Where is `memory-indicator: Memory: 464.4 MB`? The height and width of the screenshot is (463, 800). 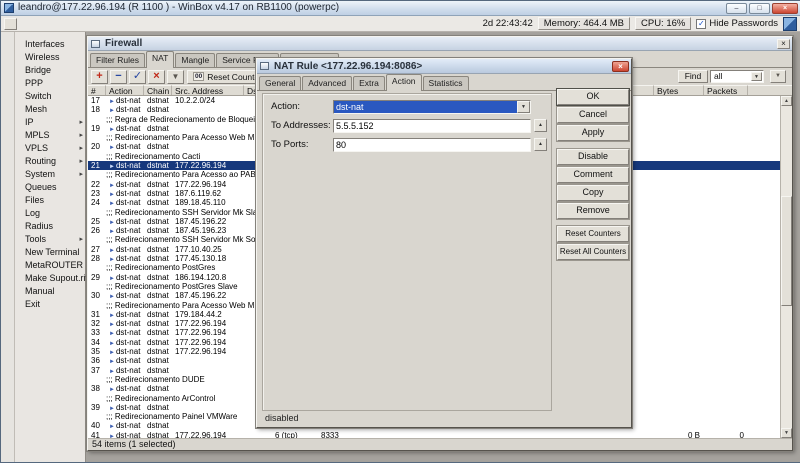 memory-indicator: Memory: 464.4 MB is located at coordinates (583, 23).